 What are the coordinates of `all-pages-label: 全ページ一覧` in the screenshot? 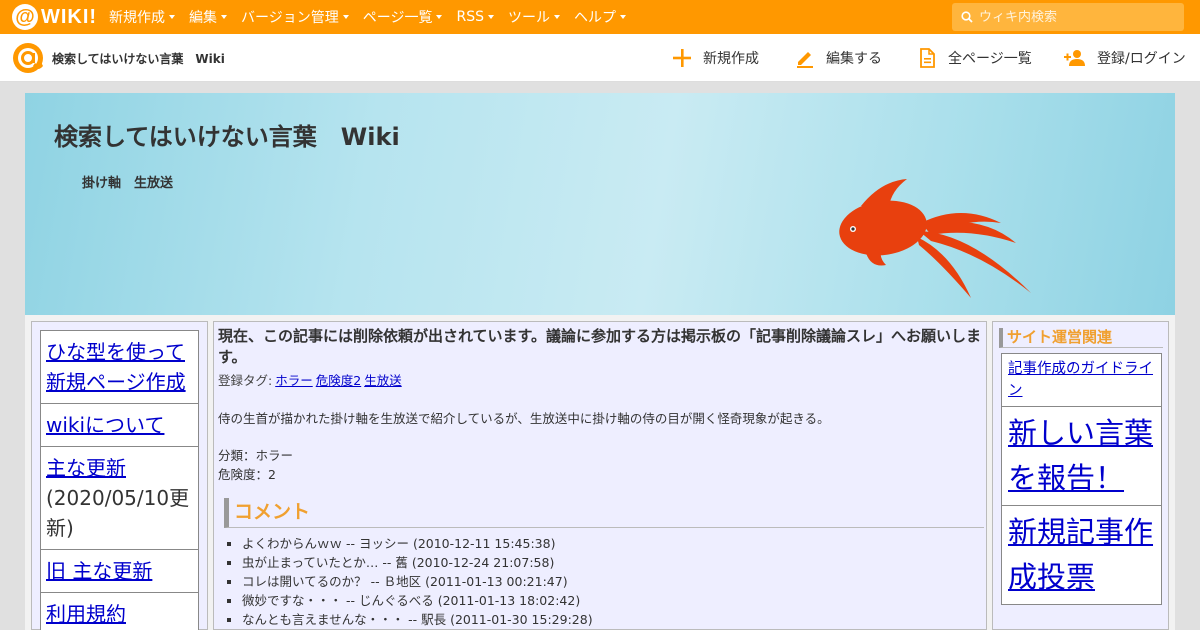 It's located at (990, 59).